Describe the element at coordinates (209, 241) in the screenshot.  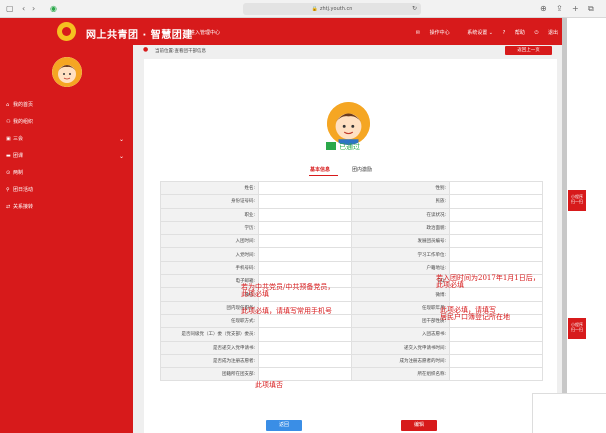
I see `field-label: 入团时间:` at that location.